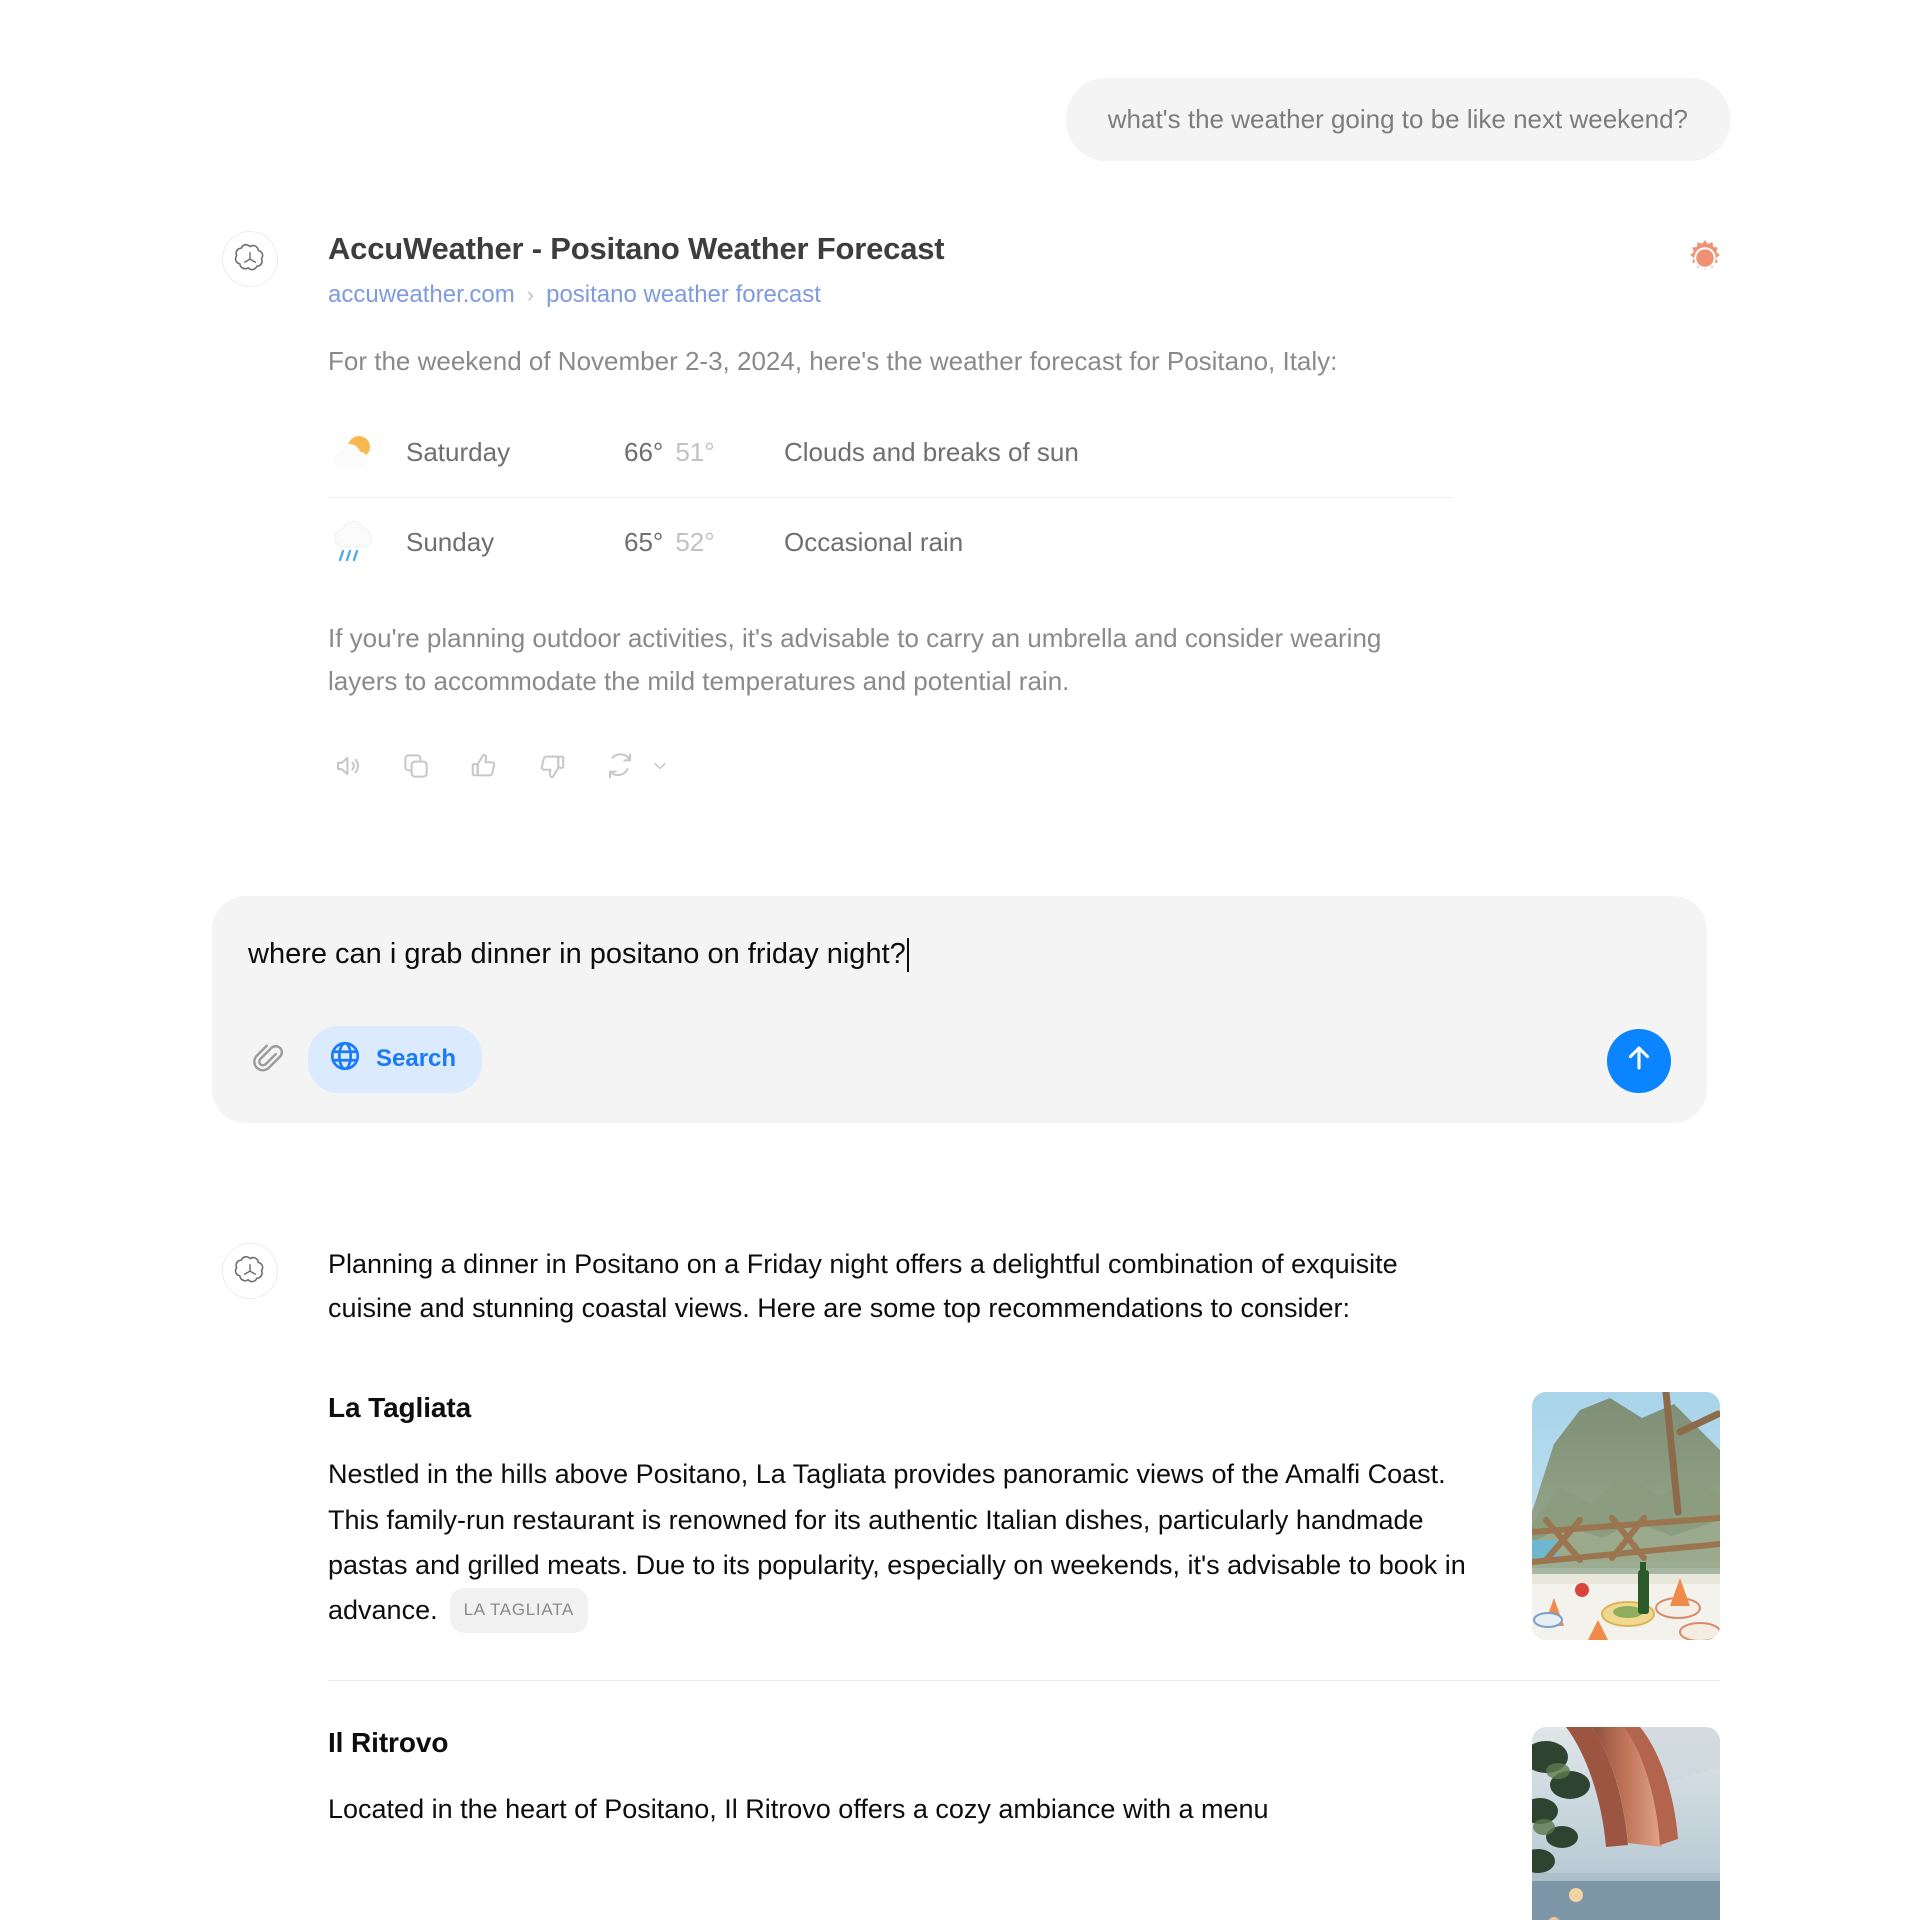 This screenshot has height=1920, width=1920. What do you see at coordinates (644, 452) in the screenshot?
I see `weather-high: 66°` at bounding box center [644, 452].